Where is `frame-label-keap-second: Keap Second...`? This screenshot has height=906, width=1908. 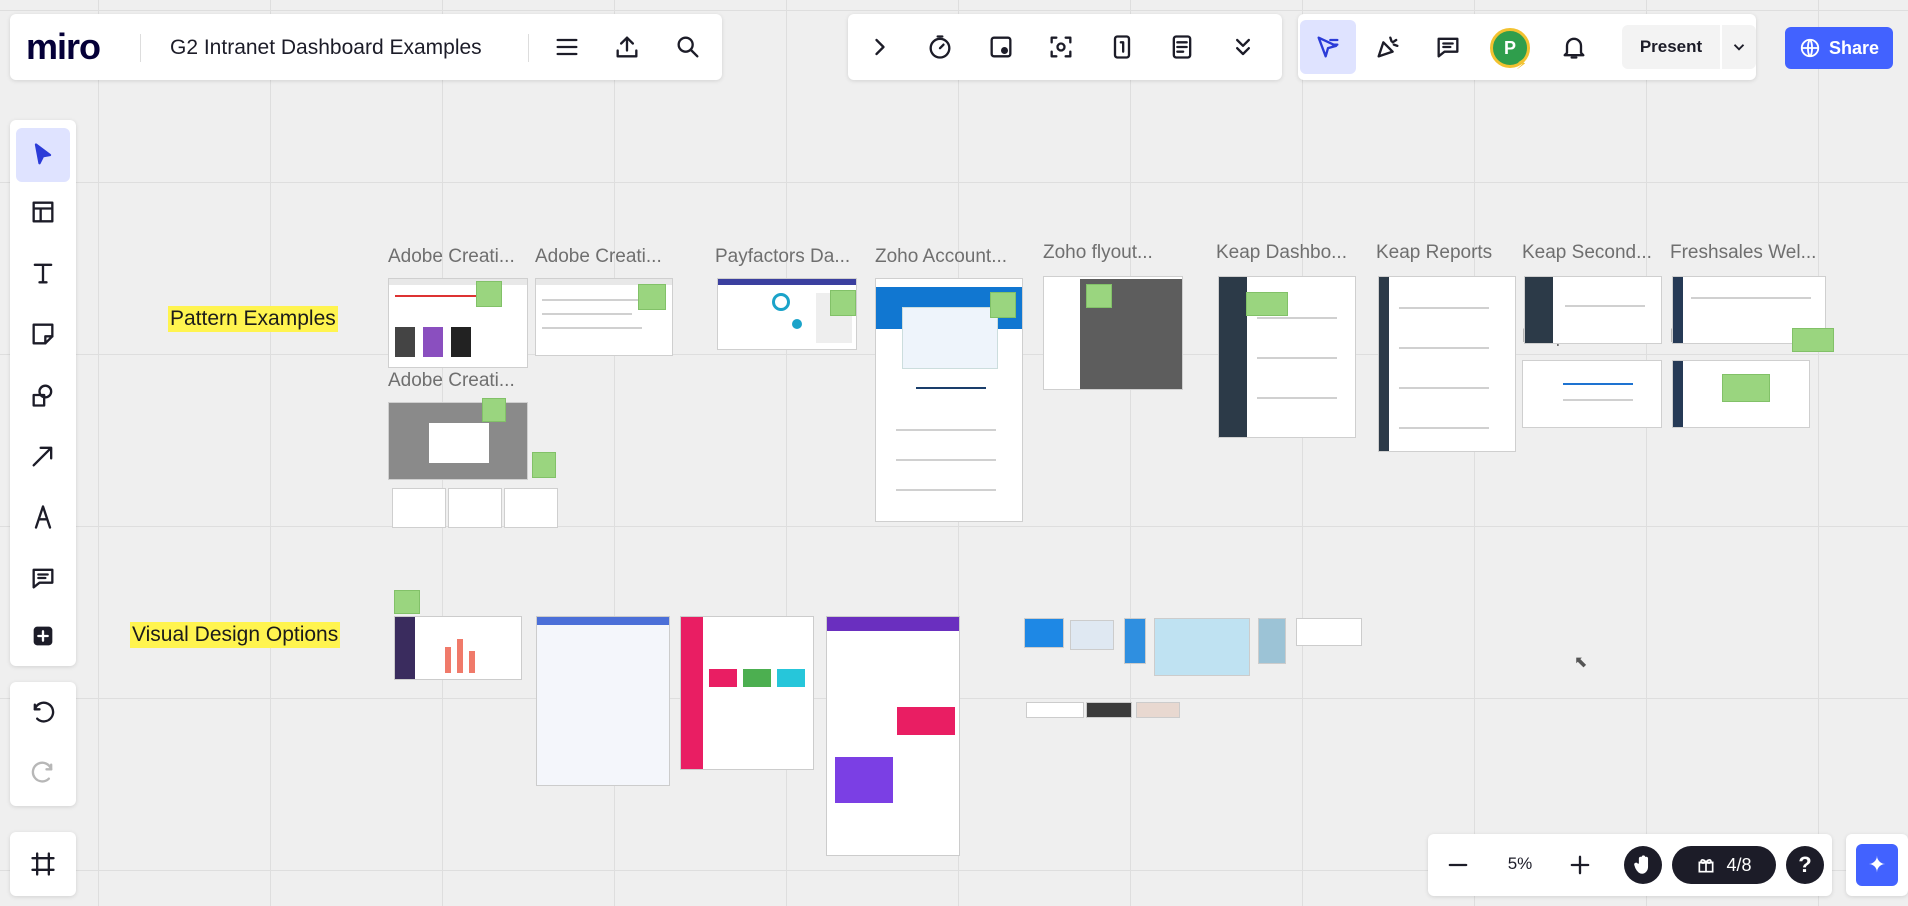 frame-label-keap-second: Keap Second... is located at coordinates (1587, 253).